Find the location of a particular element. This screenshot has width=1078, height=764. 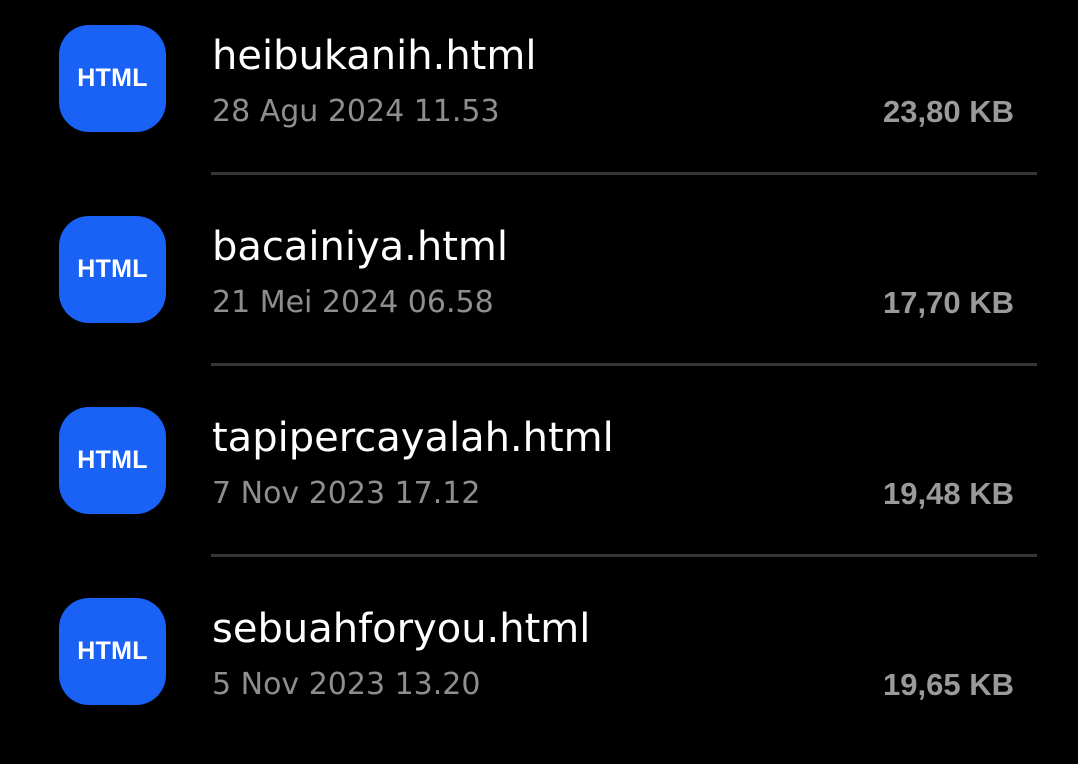

file-size: 19,65 KB is located at coordinates (948, 684).